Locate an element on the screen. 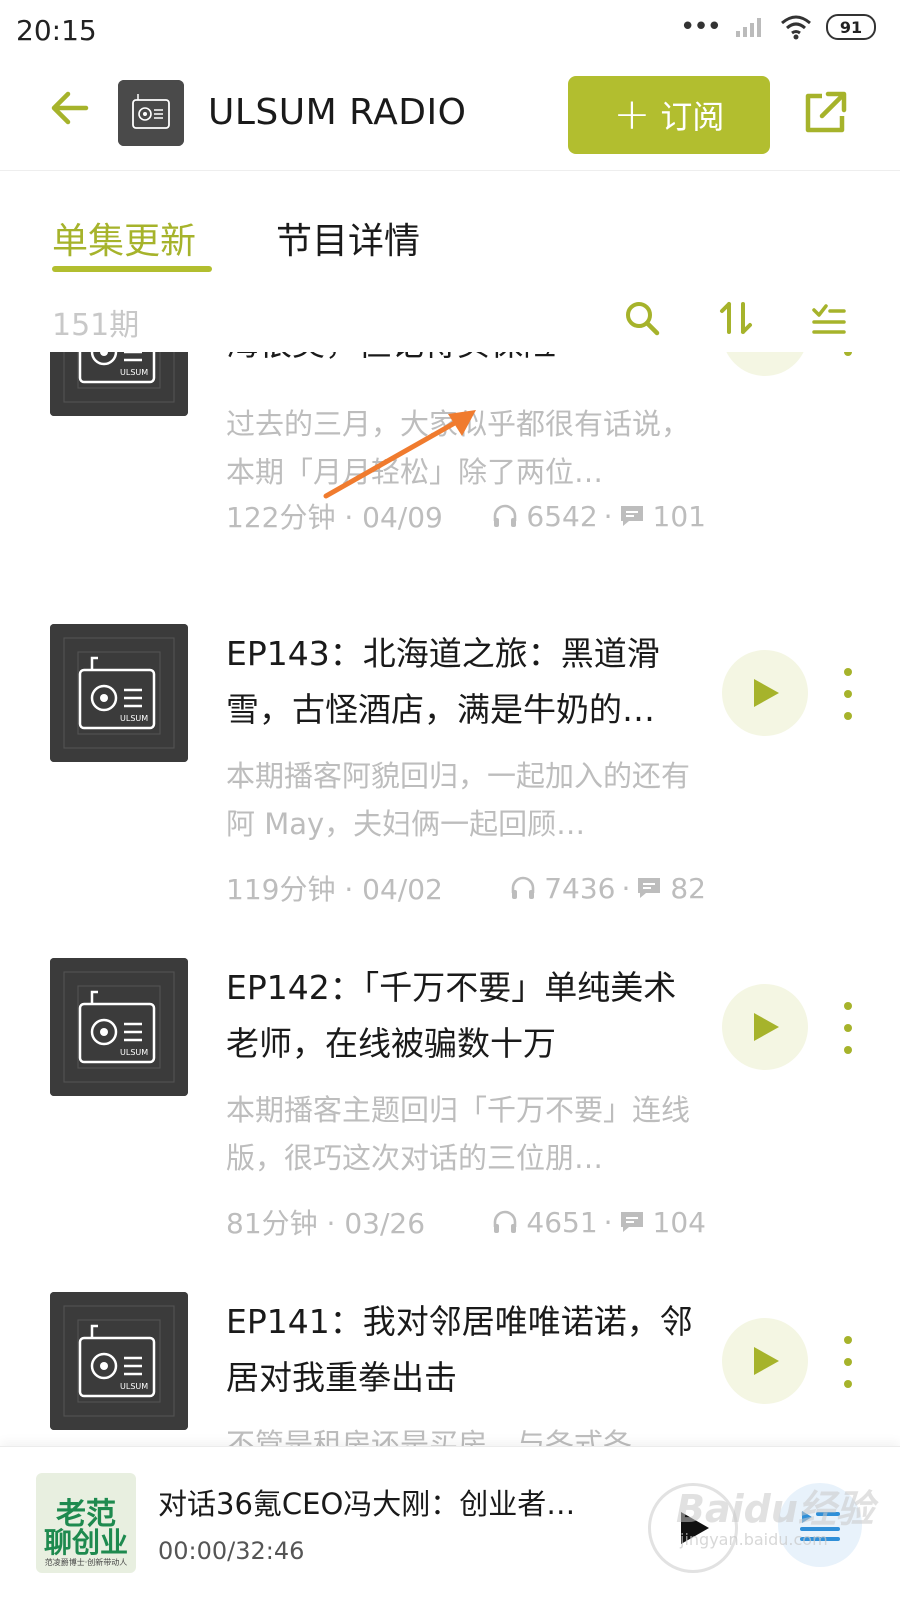 This screenshot has height=1601, width=900. watermark-logo: Baidu经验 is located at coordinates (775, 1509).